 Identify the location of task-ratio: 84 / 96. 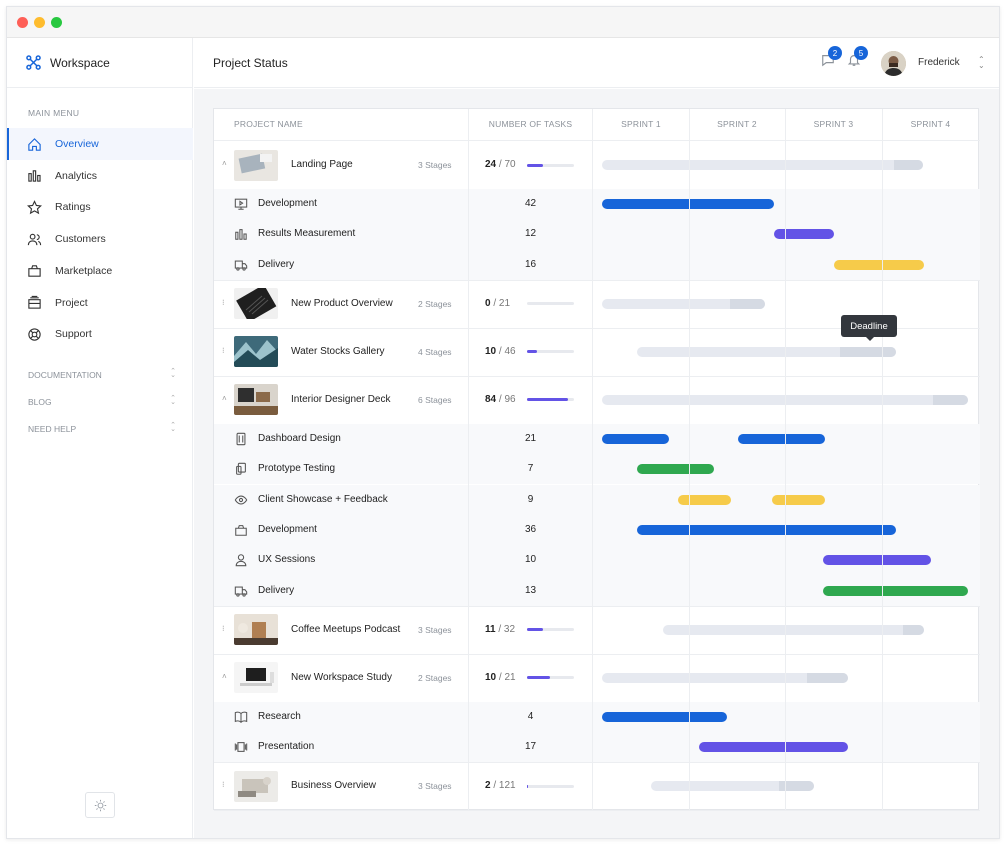
(500, 399).